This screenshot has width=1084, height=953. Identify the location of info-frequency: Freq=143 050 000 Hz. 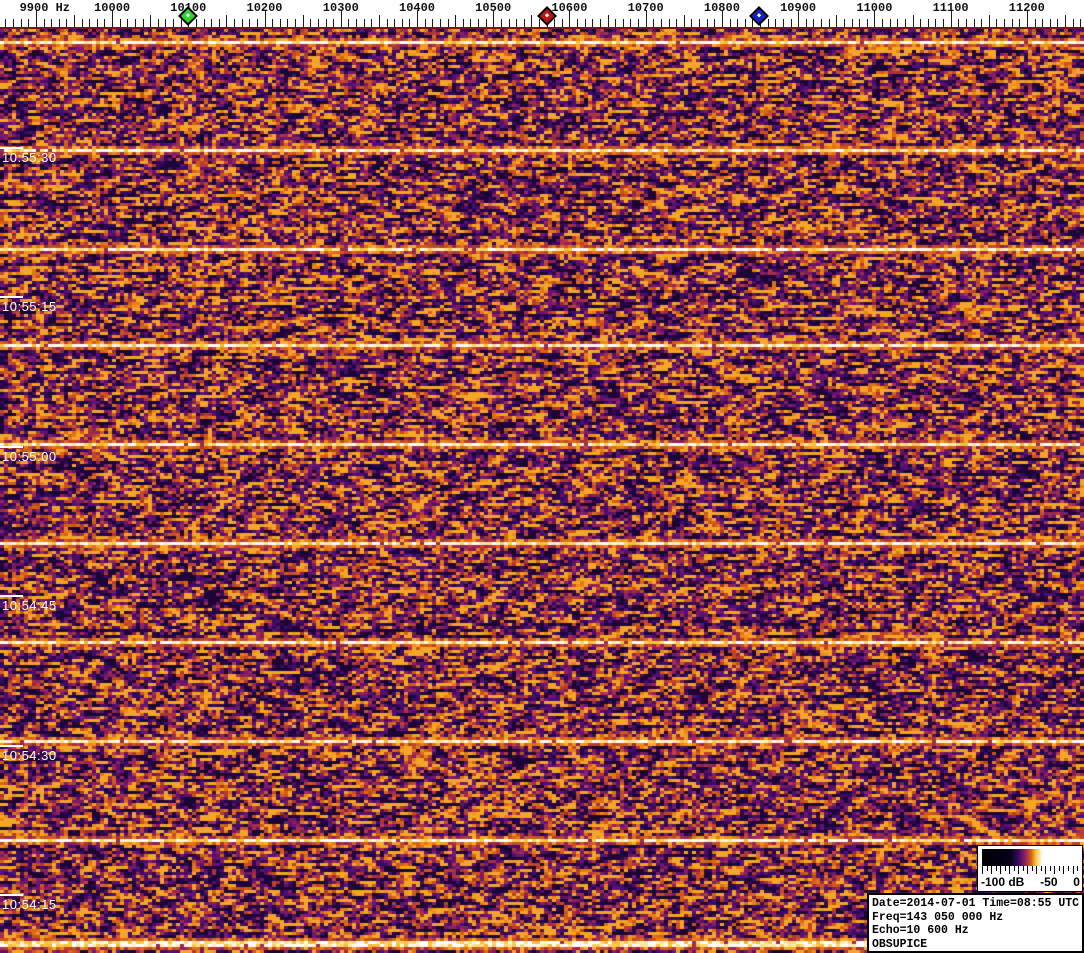
(938, 917).